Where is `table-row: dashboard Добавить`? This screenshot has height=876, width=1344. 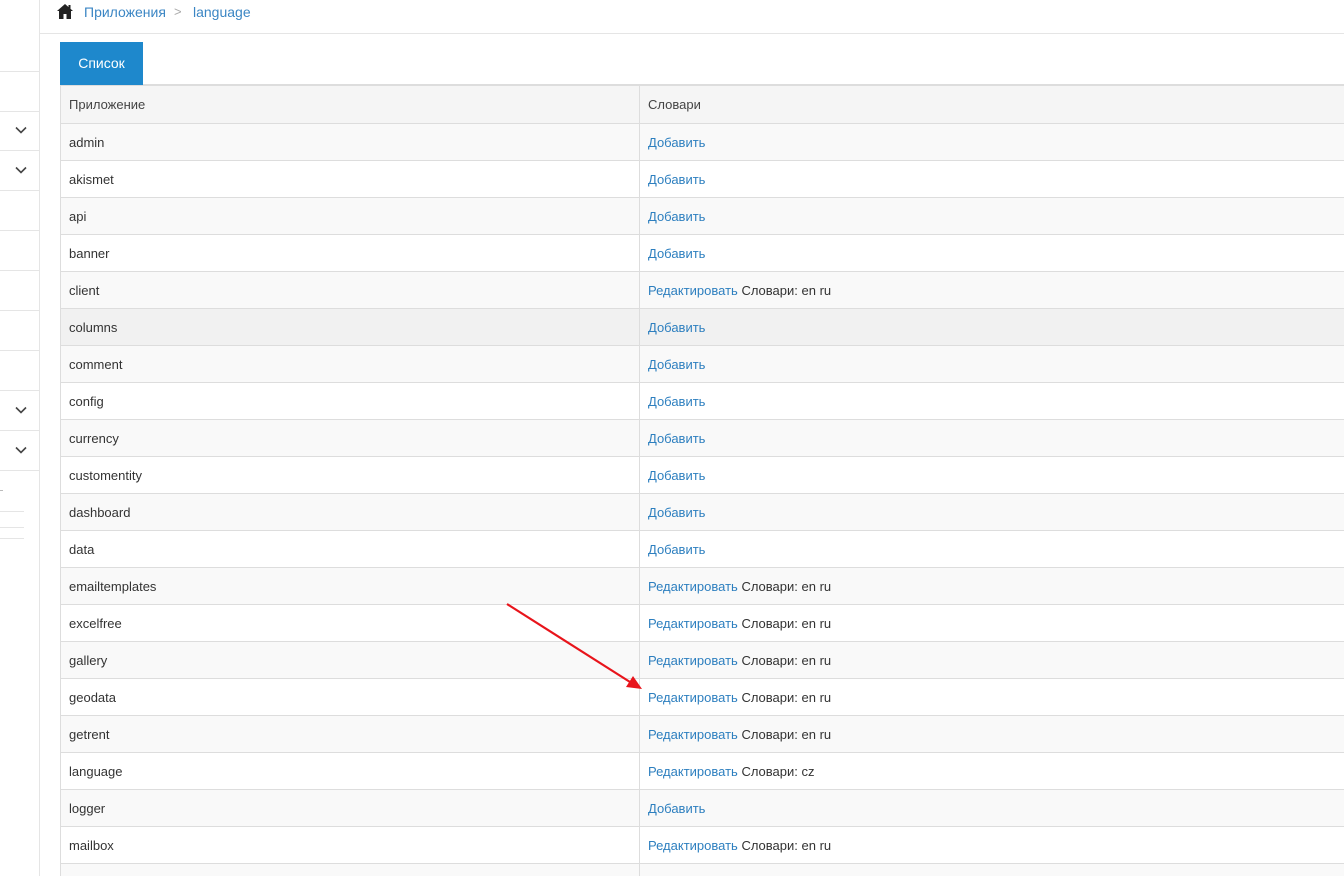 table-row: dashboard Добавить is located at coordinates (702, 512).